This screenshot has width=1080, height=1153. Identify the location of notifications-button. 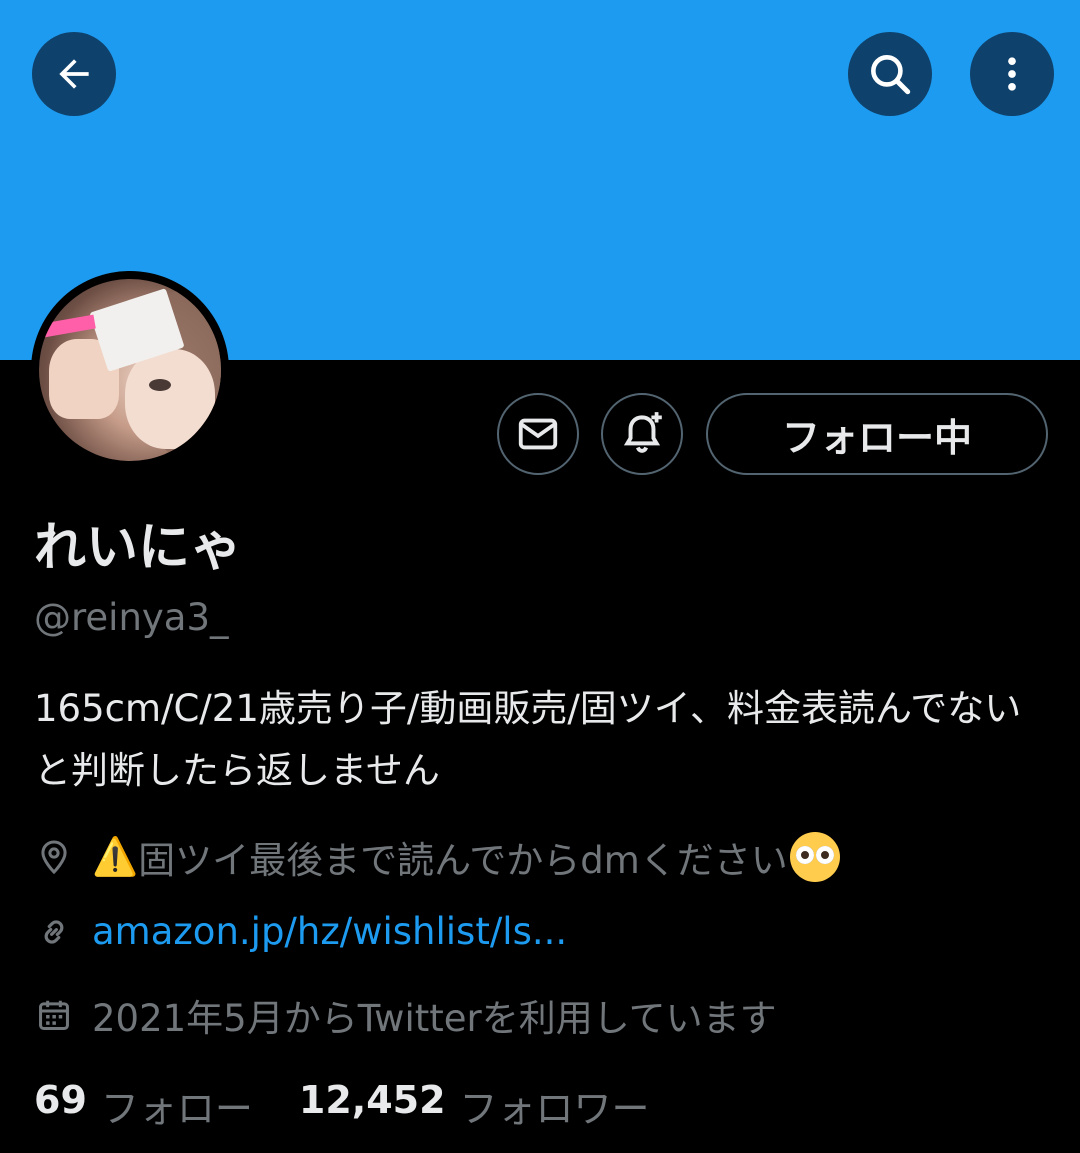
(642, 434).